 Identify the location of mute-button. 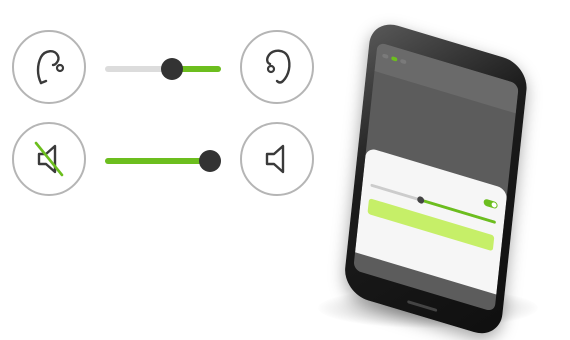
(49, 159).